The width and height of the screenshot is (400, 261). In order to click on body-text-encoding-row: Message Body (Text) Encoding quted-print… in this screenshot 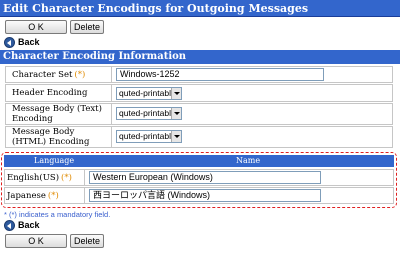, I will do `click(199, 114)`.